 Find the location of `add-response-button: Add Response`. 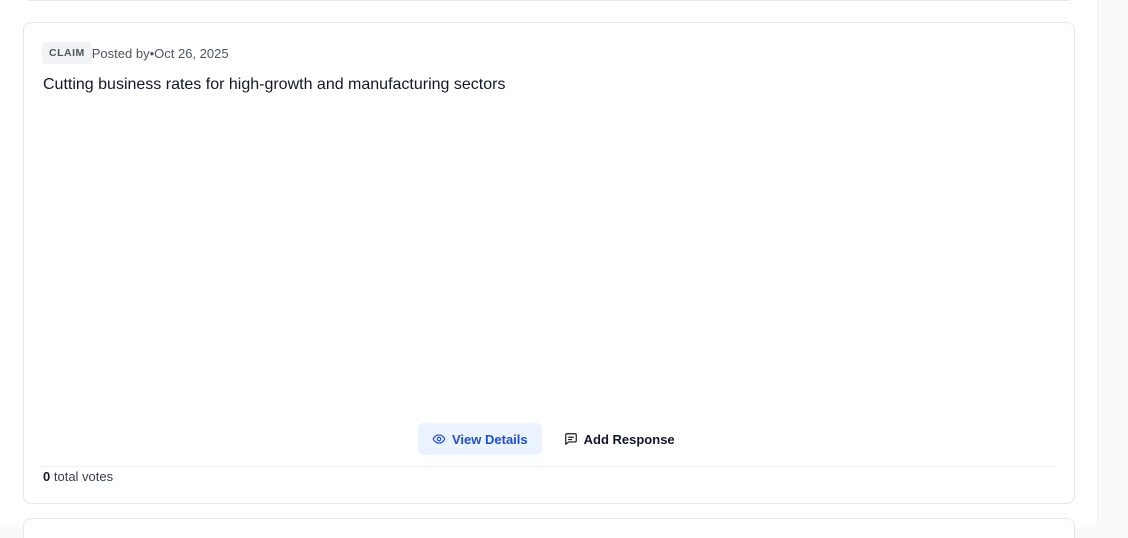

add-response-button: Add Response is located at coordinates (619, 439).